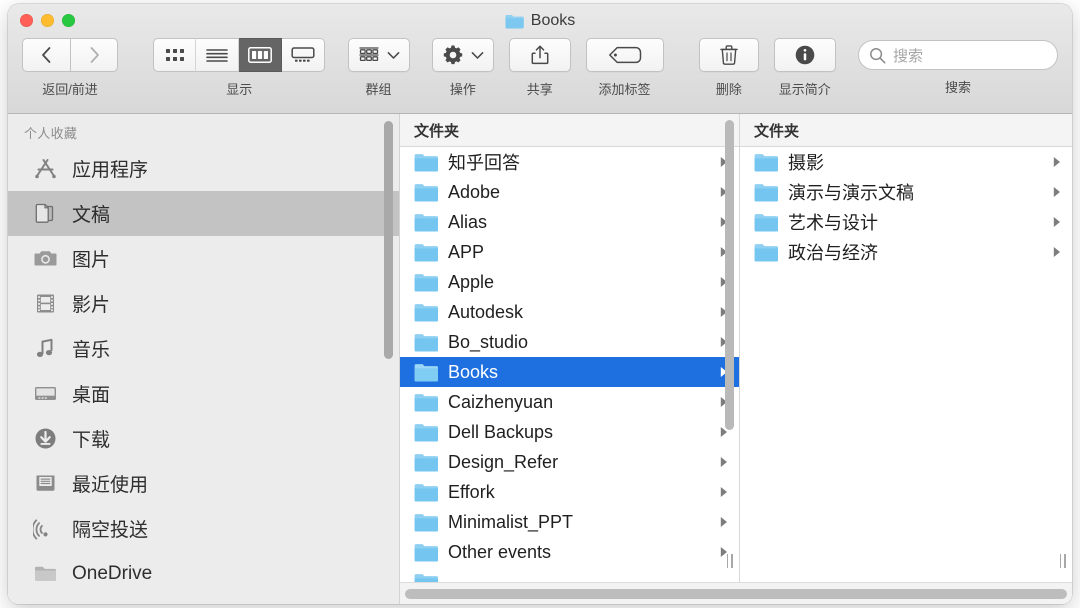 This screenshot has width=1080, height=608. Describe the element at coordinates (203, 213) in the screenshot. I see `sidebar-item-documents: 文稿` at that location.